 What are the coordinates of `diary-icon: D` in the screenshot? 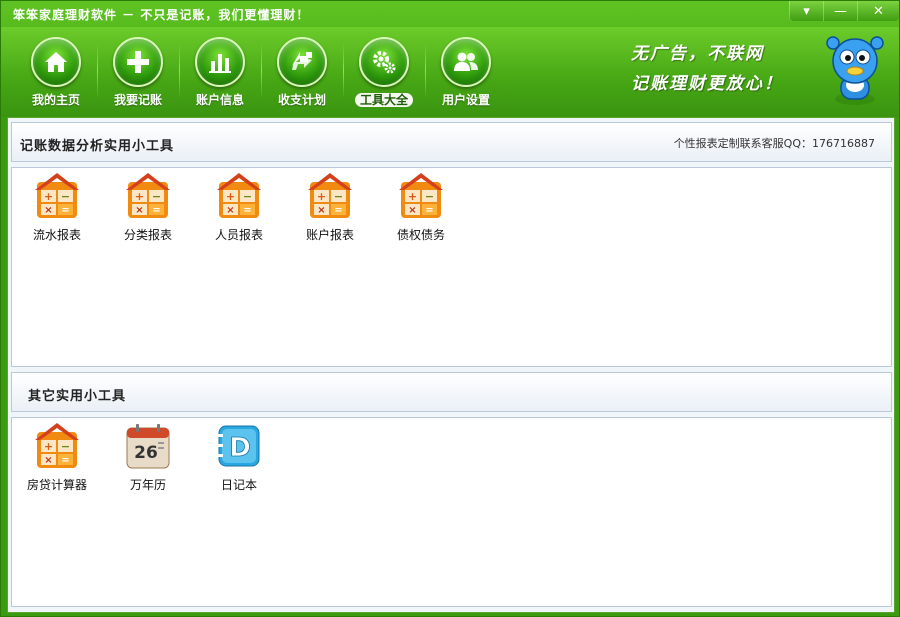 It's located at (239, 446).